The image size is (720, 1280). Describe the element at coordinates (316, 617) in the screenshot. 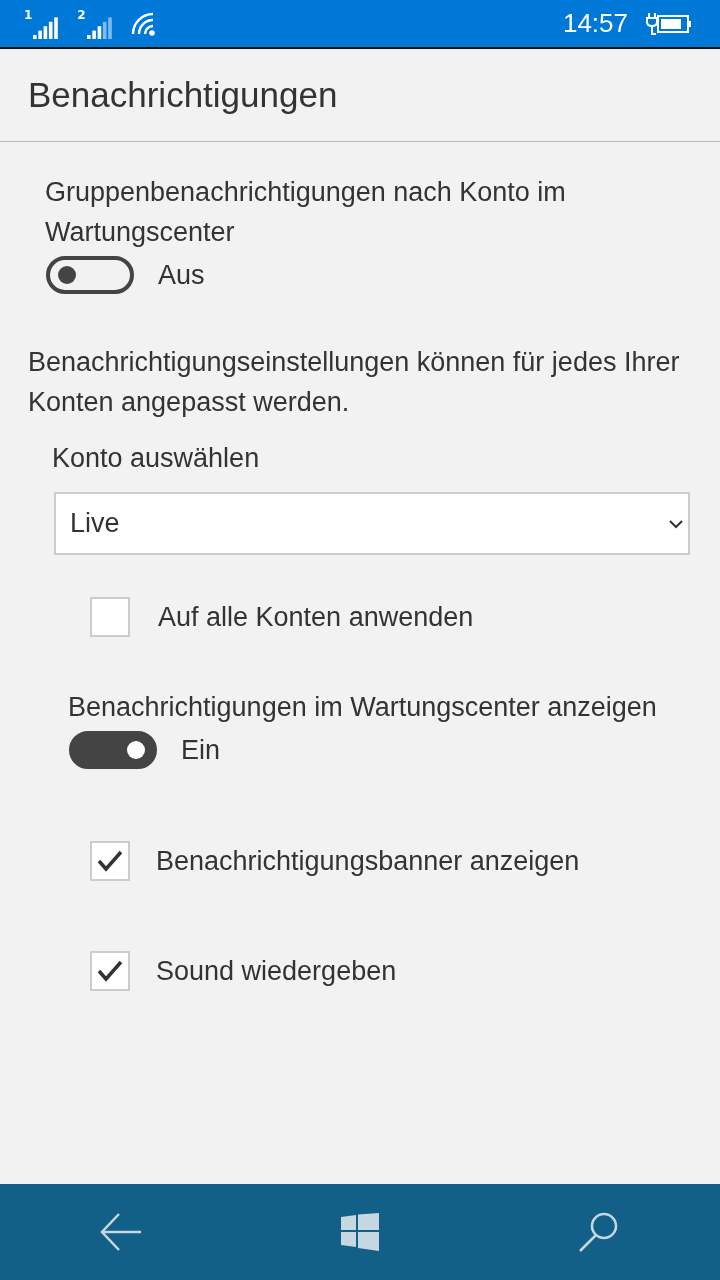

I see `checkbox-label: Auf alle Konten anwenden` at that location.